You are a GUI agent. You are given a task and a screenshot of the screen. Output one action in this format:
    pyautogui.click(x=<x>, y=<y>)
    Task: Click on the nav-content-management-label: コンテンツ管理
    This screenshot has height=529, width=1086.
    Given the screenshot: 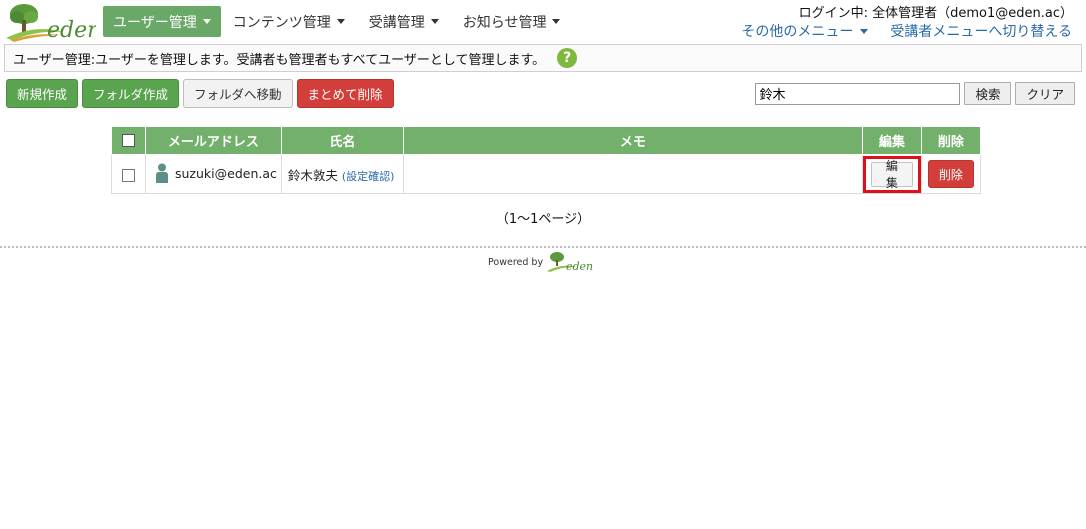 What is the action you would take?
    pyautogui.click(x=281, y=22)
    